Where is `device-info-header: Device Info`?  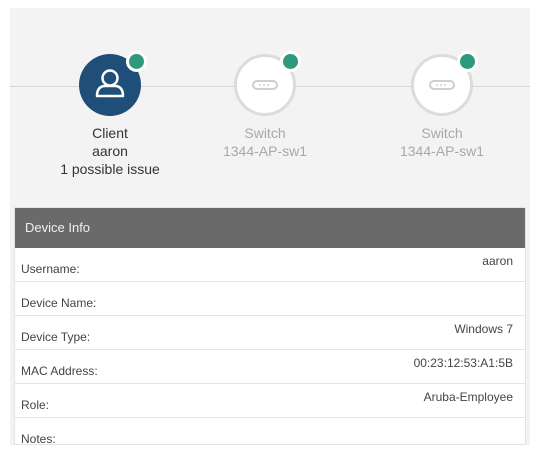 device-info-header: Device Info is located at coordinates (270, 228).